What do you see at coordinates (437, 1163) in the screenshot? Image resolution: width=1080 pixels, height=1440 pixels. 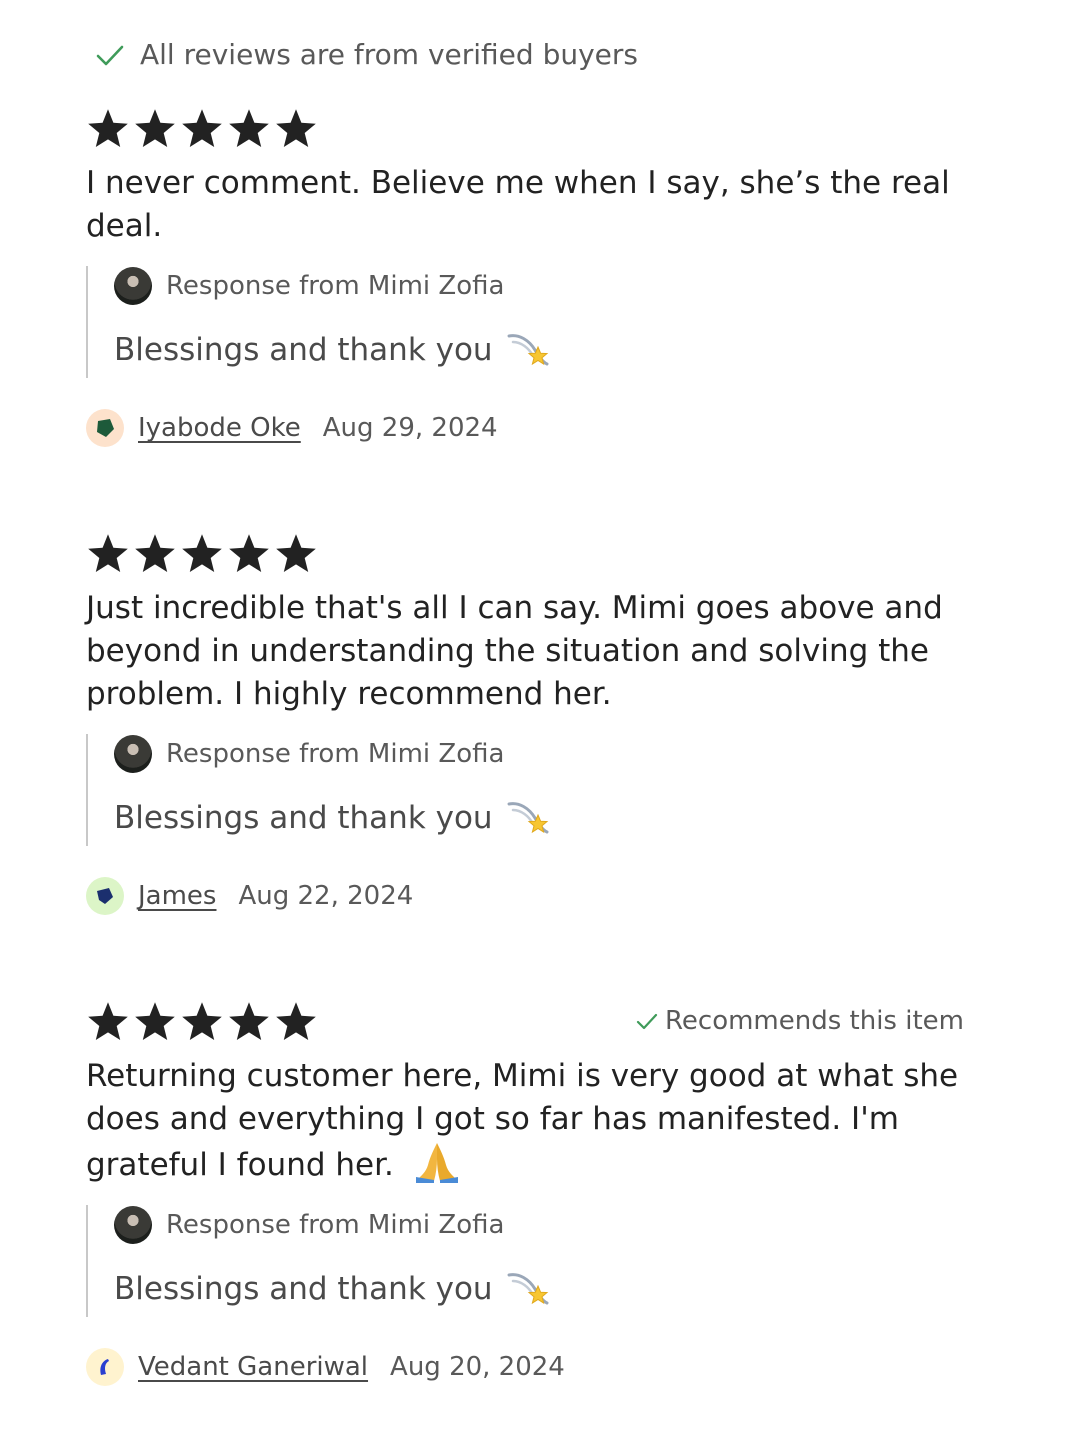 I see `folded-hands-icon` at bounding box center [437, 1163].